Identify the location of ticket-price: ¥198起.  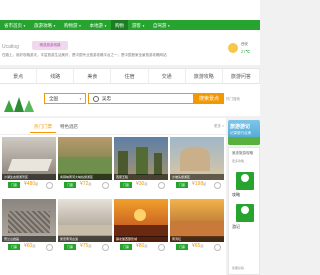
(199, 184).